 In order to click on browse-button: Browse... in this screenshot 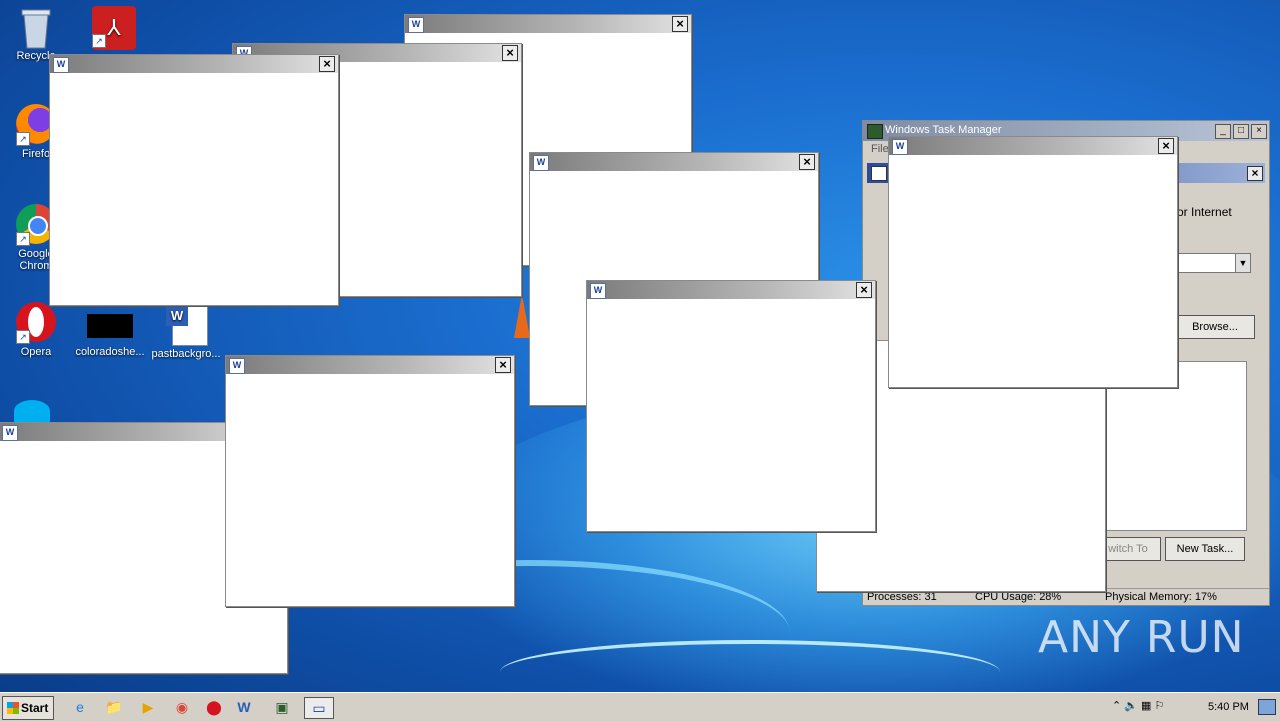, I will do `click(1215, 327)`.